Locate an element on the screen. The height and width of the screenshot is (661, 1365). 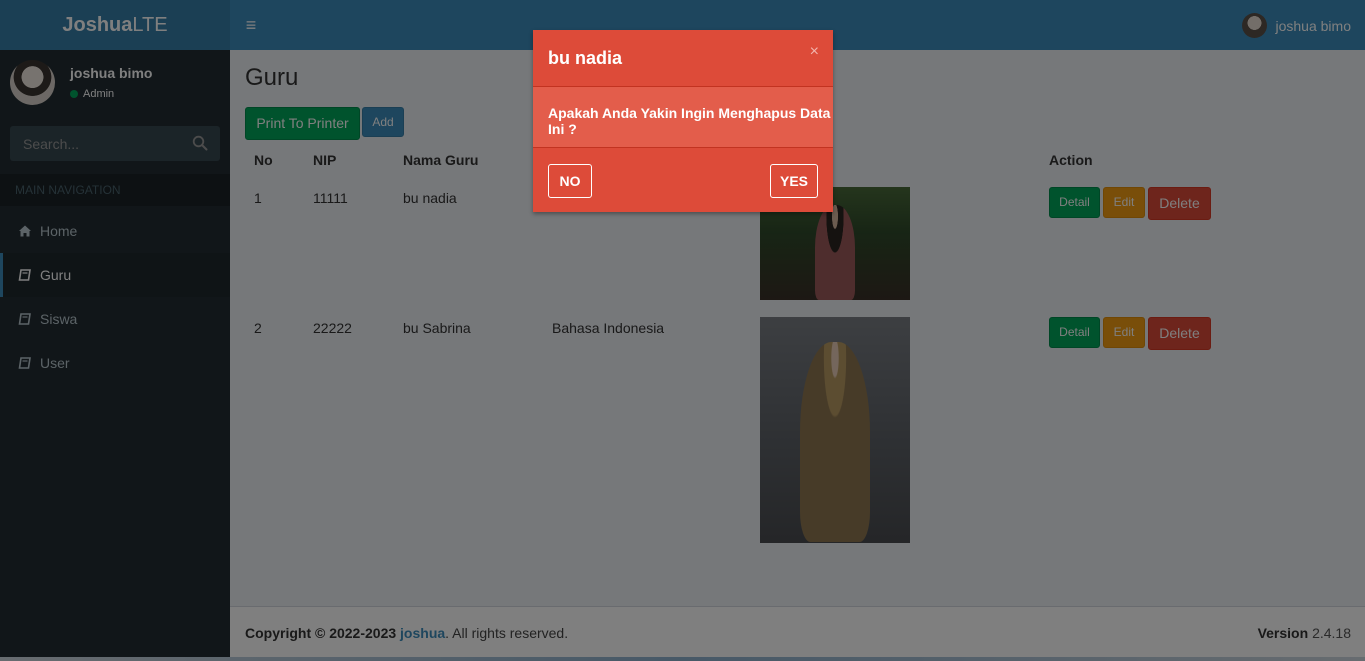
modal-footer: NO YES is located at coordinates (683, 179).